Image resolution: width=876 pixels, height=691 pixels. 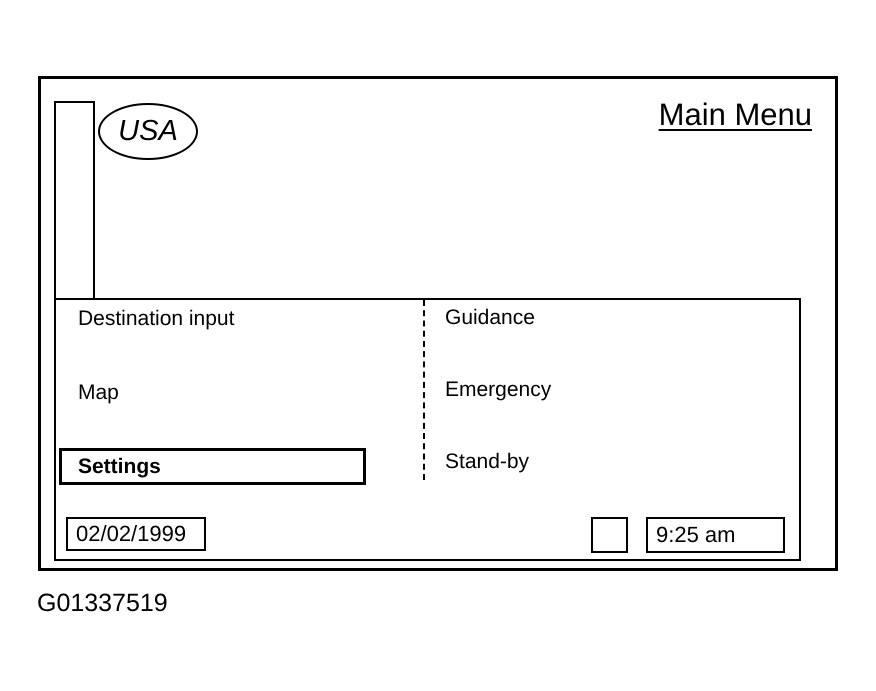 I want to click on figure-code: G01337519, so click(x=102, y=603).